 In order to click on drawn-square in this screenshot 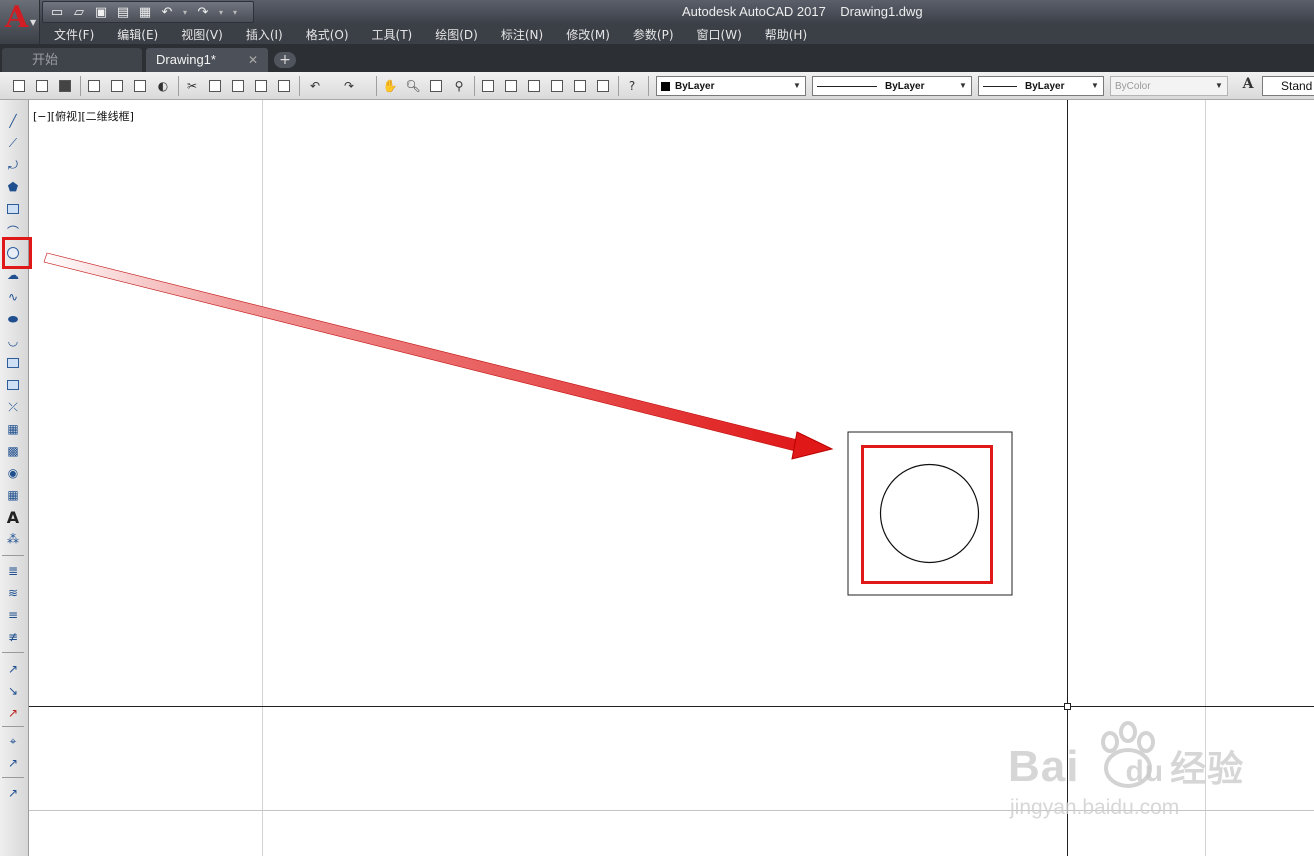, I will do `click(930, 513)`.